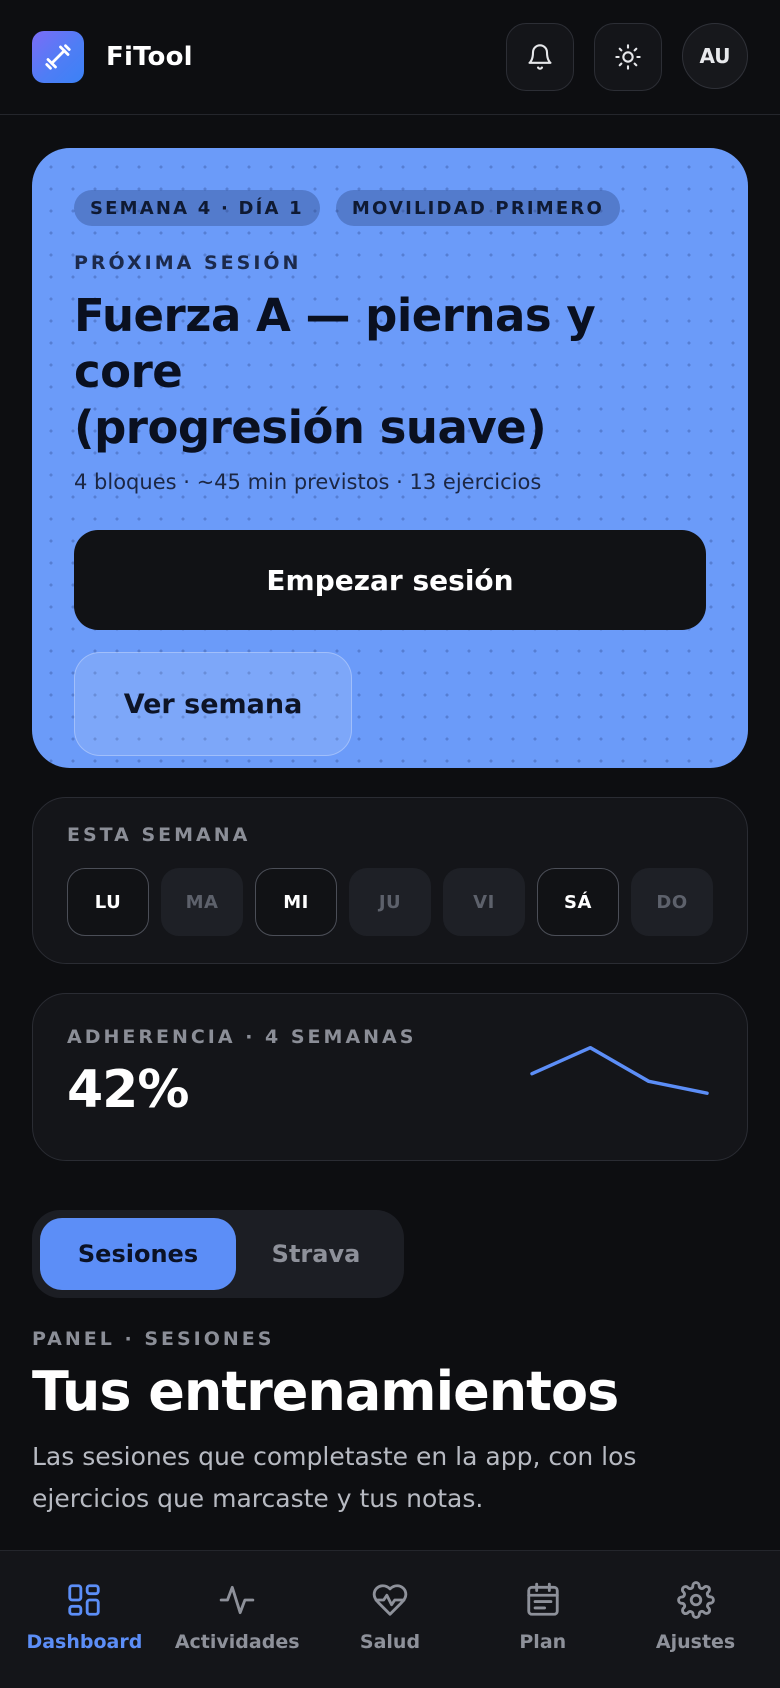 The image size is (780, 1688). I want to click on bottom-navigation: Dashboard Actividades Salud Plan Ajustes, so click(390, 1619).